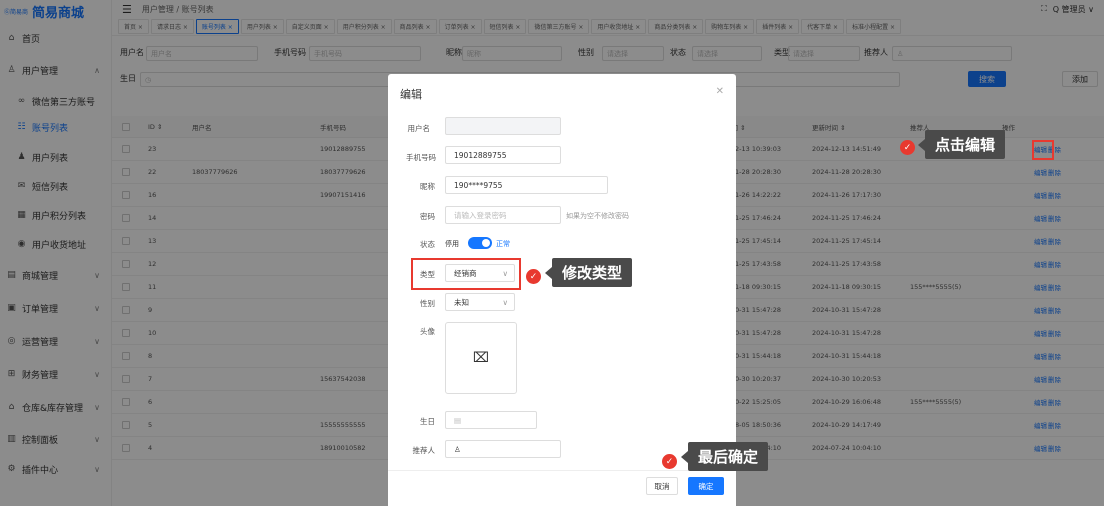 The image size is (1104, 506). What do you see at coordinates (458, 420) in the screenshot?
I see `calendar-icon: ▤` at bounding box center [458, 420].